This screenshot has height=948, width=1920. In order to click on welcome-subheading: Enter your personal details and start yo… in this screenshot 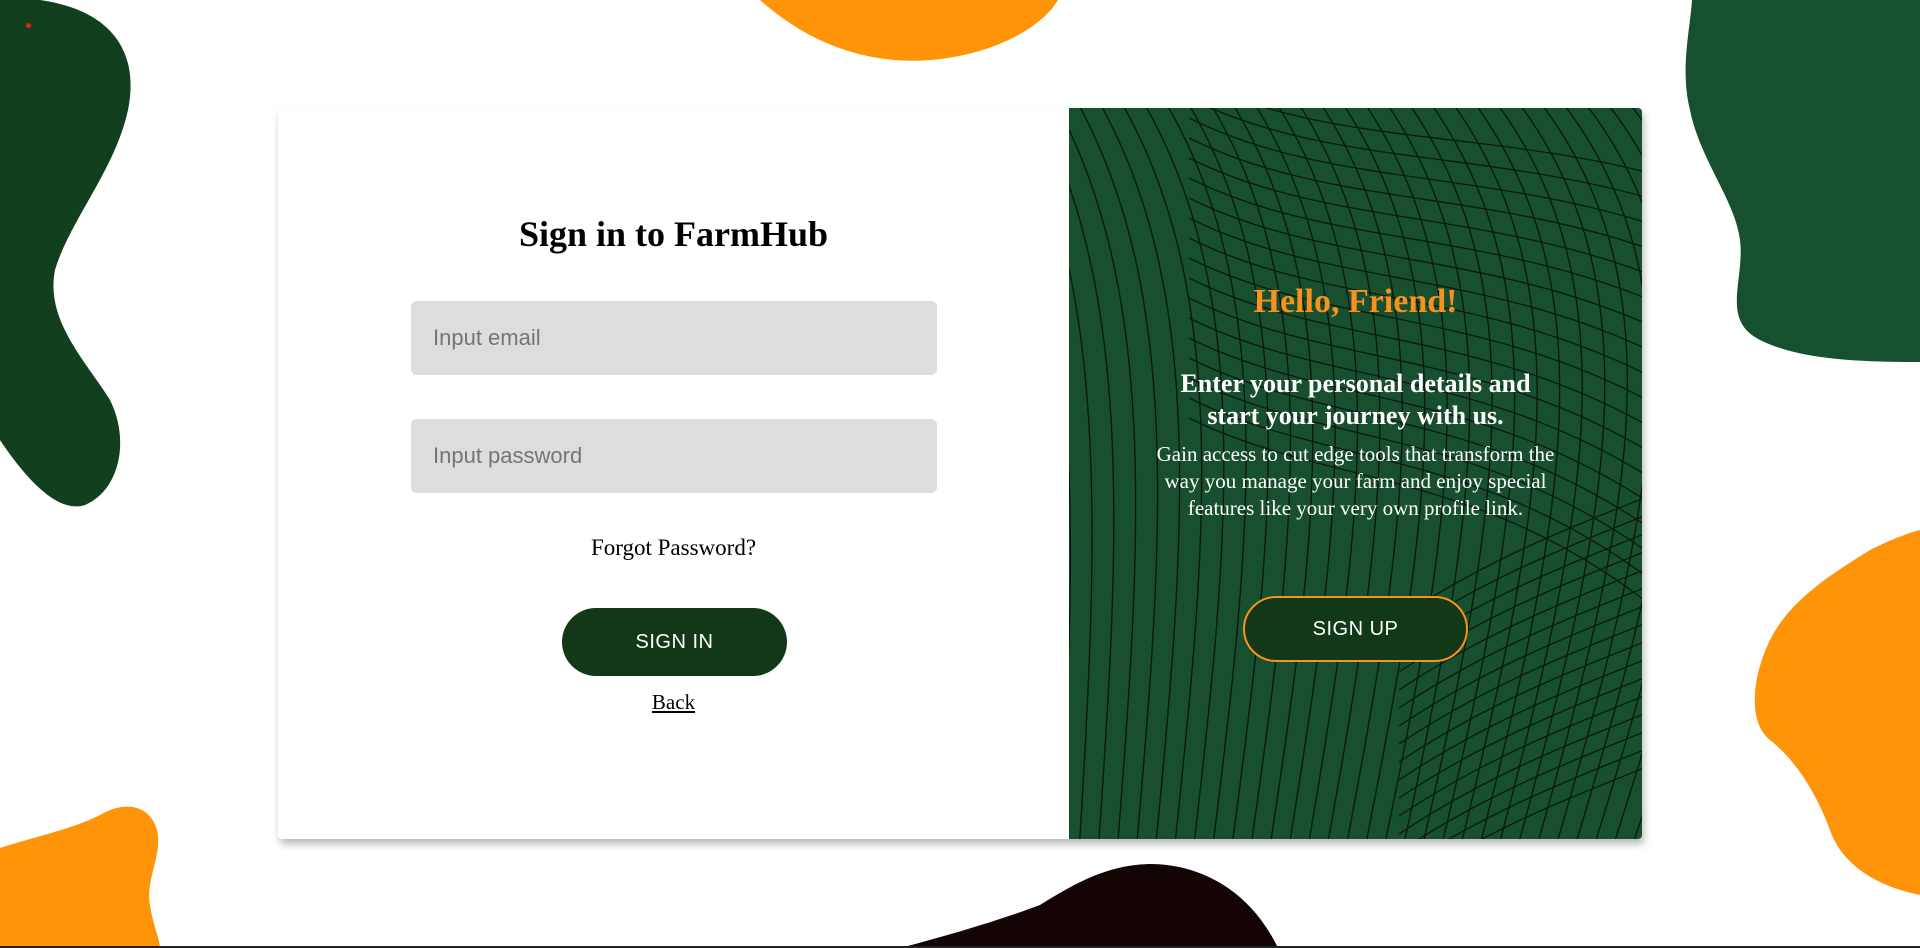, I will do `click(1355, 399)`.